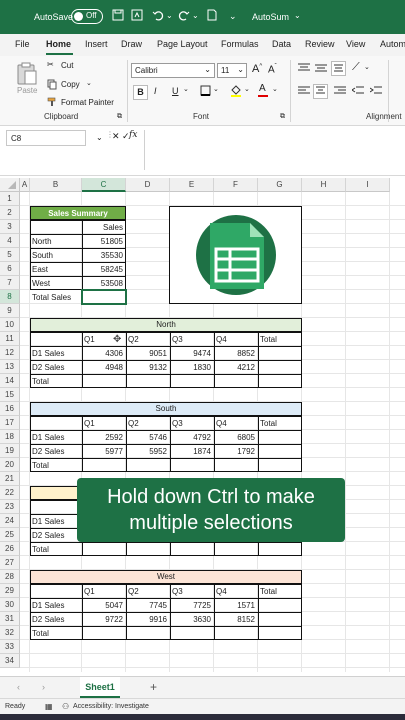  What do you see at coordinates (10, 269) in the screenshot?
I see `row-header-6: 6` at bounding box center [10, 269].